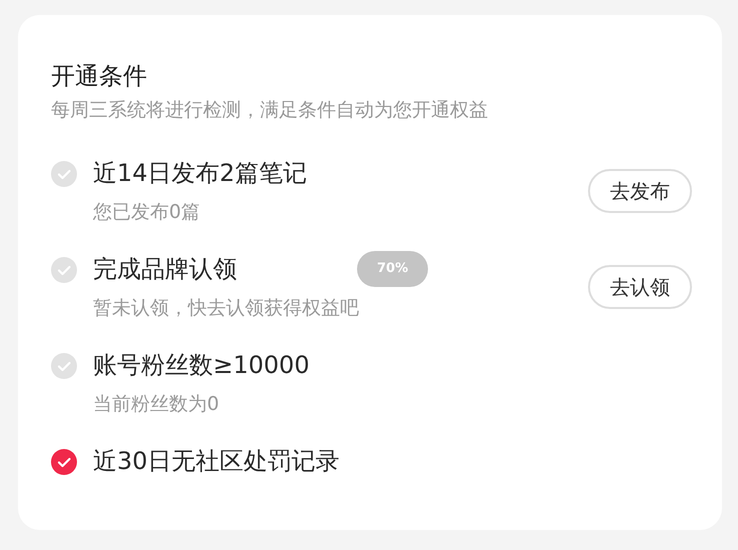 The image size is (738, 550). Describe the element at coordinates (147, 212) in the screenshot. I see `condition-detail: 您已发布0篇` at that location.